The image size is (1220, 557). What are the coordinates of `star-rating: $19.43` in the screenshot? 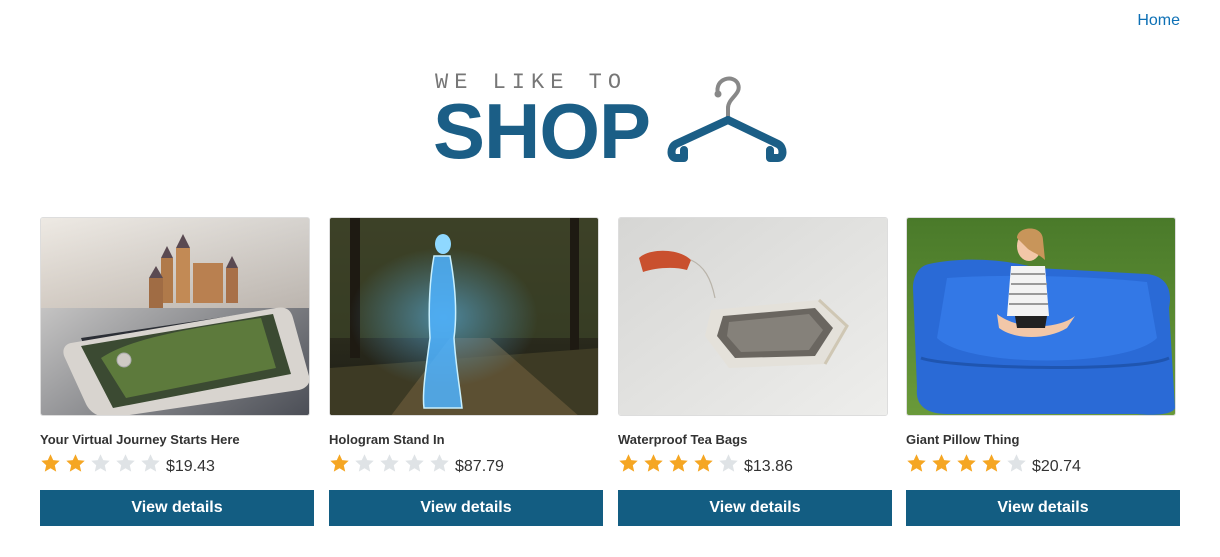 It's located at (177, 465).